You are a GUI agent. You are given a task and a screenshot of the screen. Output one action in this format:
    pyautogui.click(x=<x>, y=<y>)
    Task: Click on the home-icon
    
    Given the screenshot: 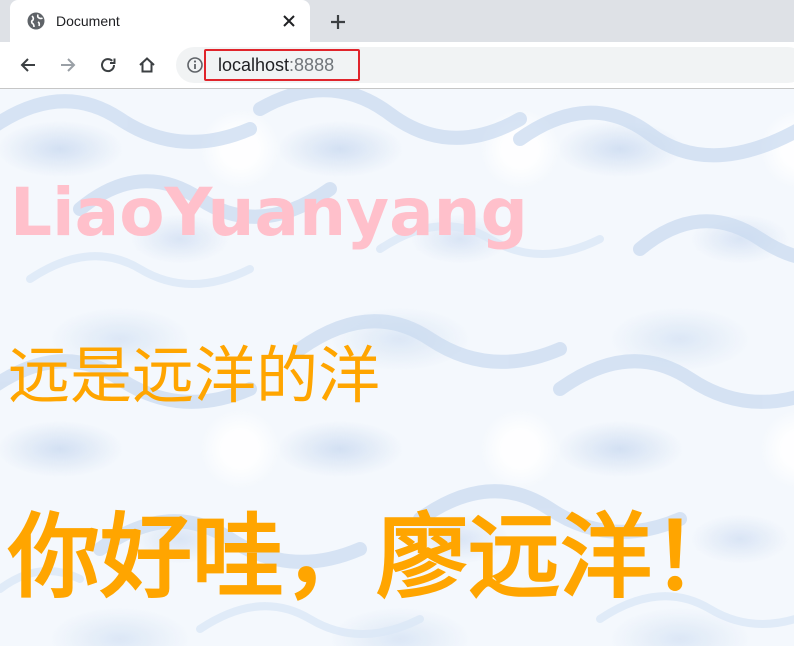 What is the action you would take?
    pyautogui.click(x=147, y=65)
    